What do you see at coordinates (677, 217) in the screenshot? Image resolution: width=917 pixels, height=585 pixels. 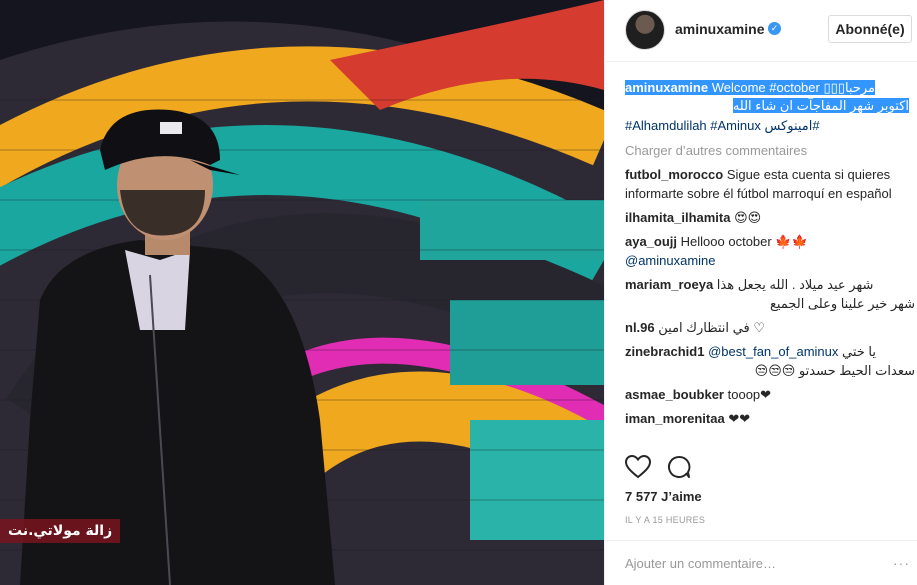 I see `comment-username: ilhamita_ilhamita` at bounding box center [677, 217].